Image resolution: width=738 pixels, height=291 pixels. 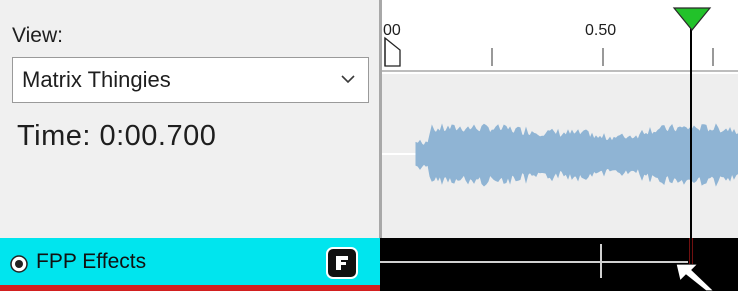 I want to click on playhead-line, so click(x=691, y=141).